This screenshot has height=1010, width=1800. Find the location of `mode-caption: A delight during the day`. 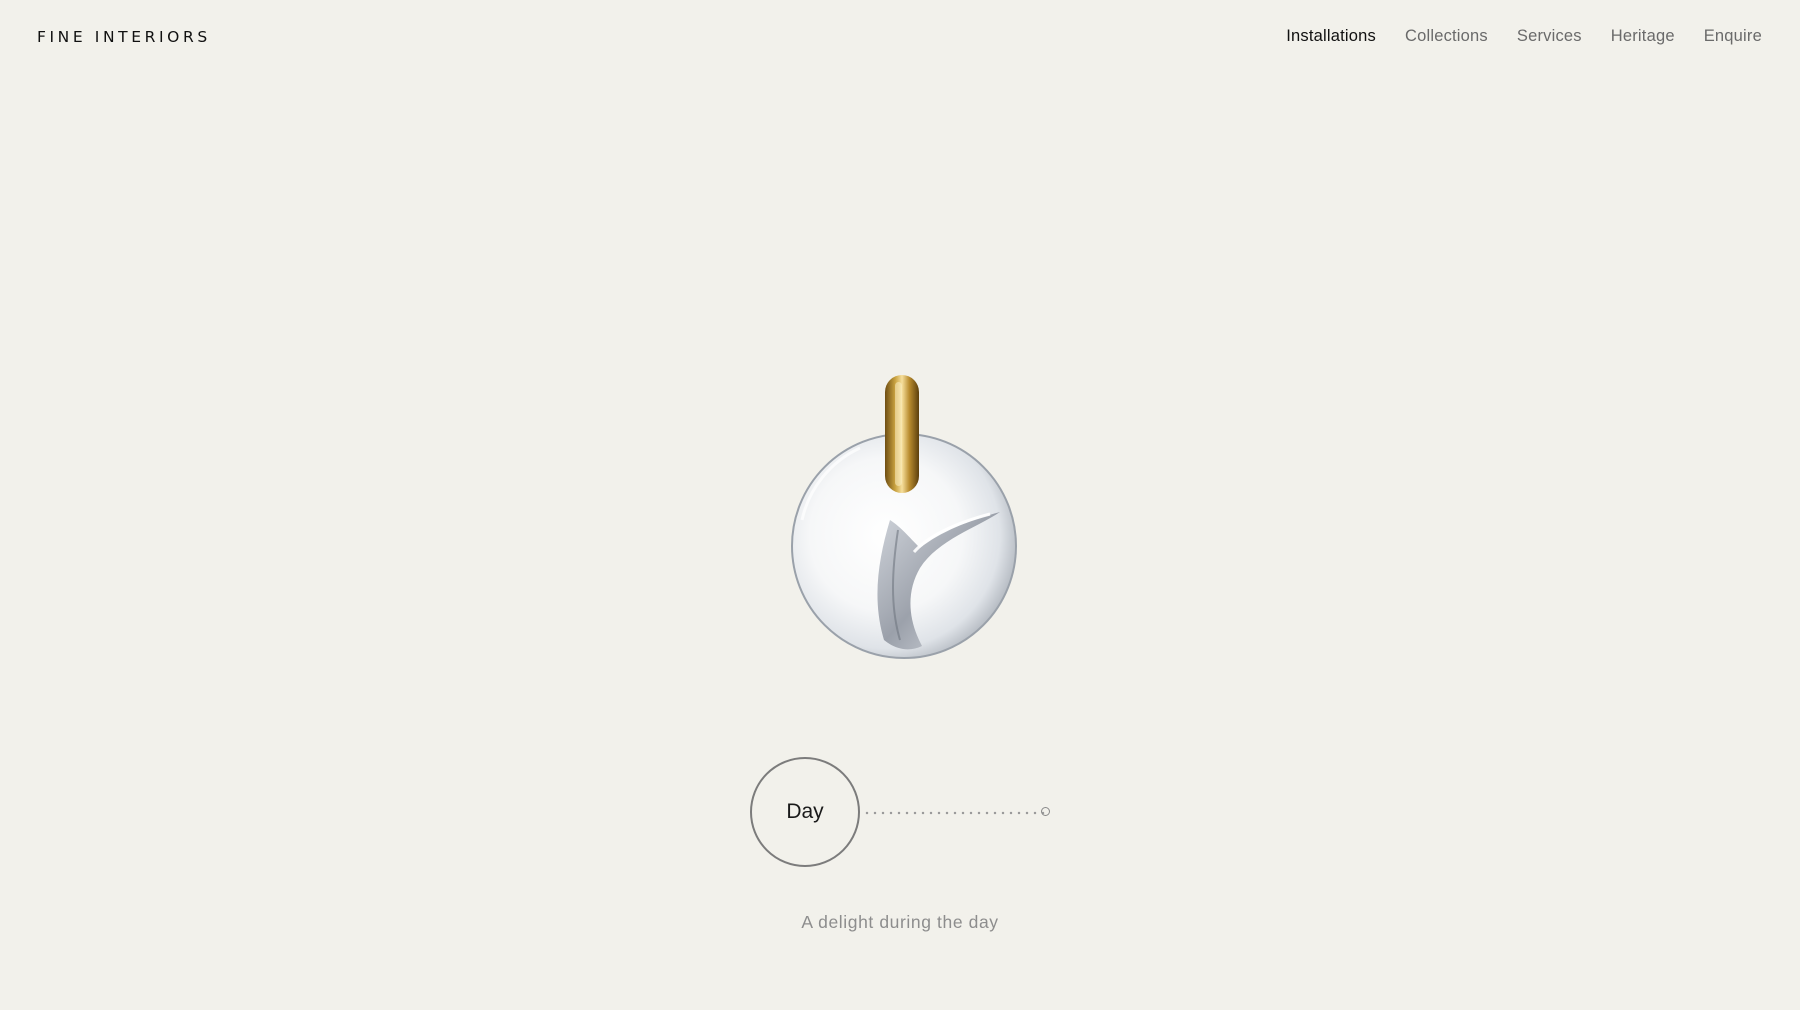

mode-caption: A delight during the day is located at coordinates (900, 922).